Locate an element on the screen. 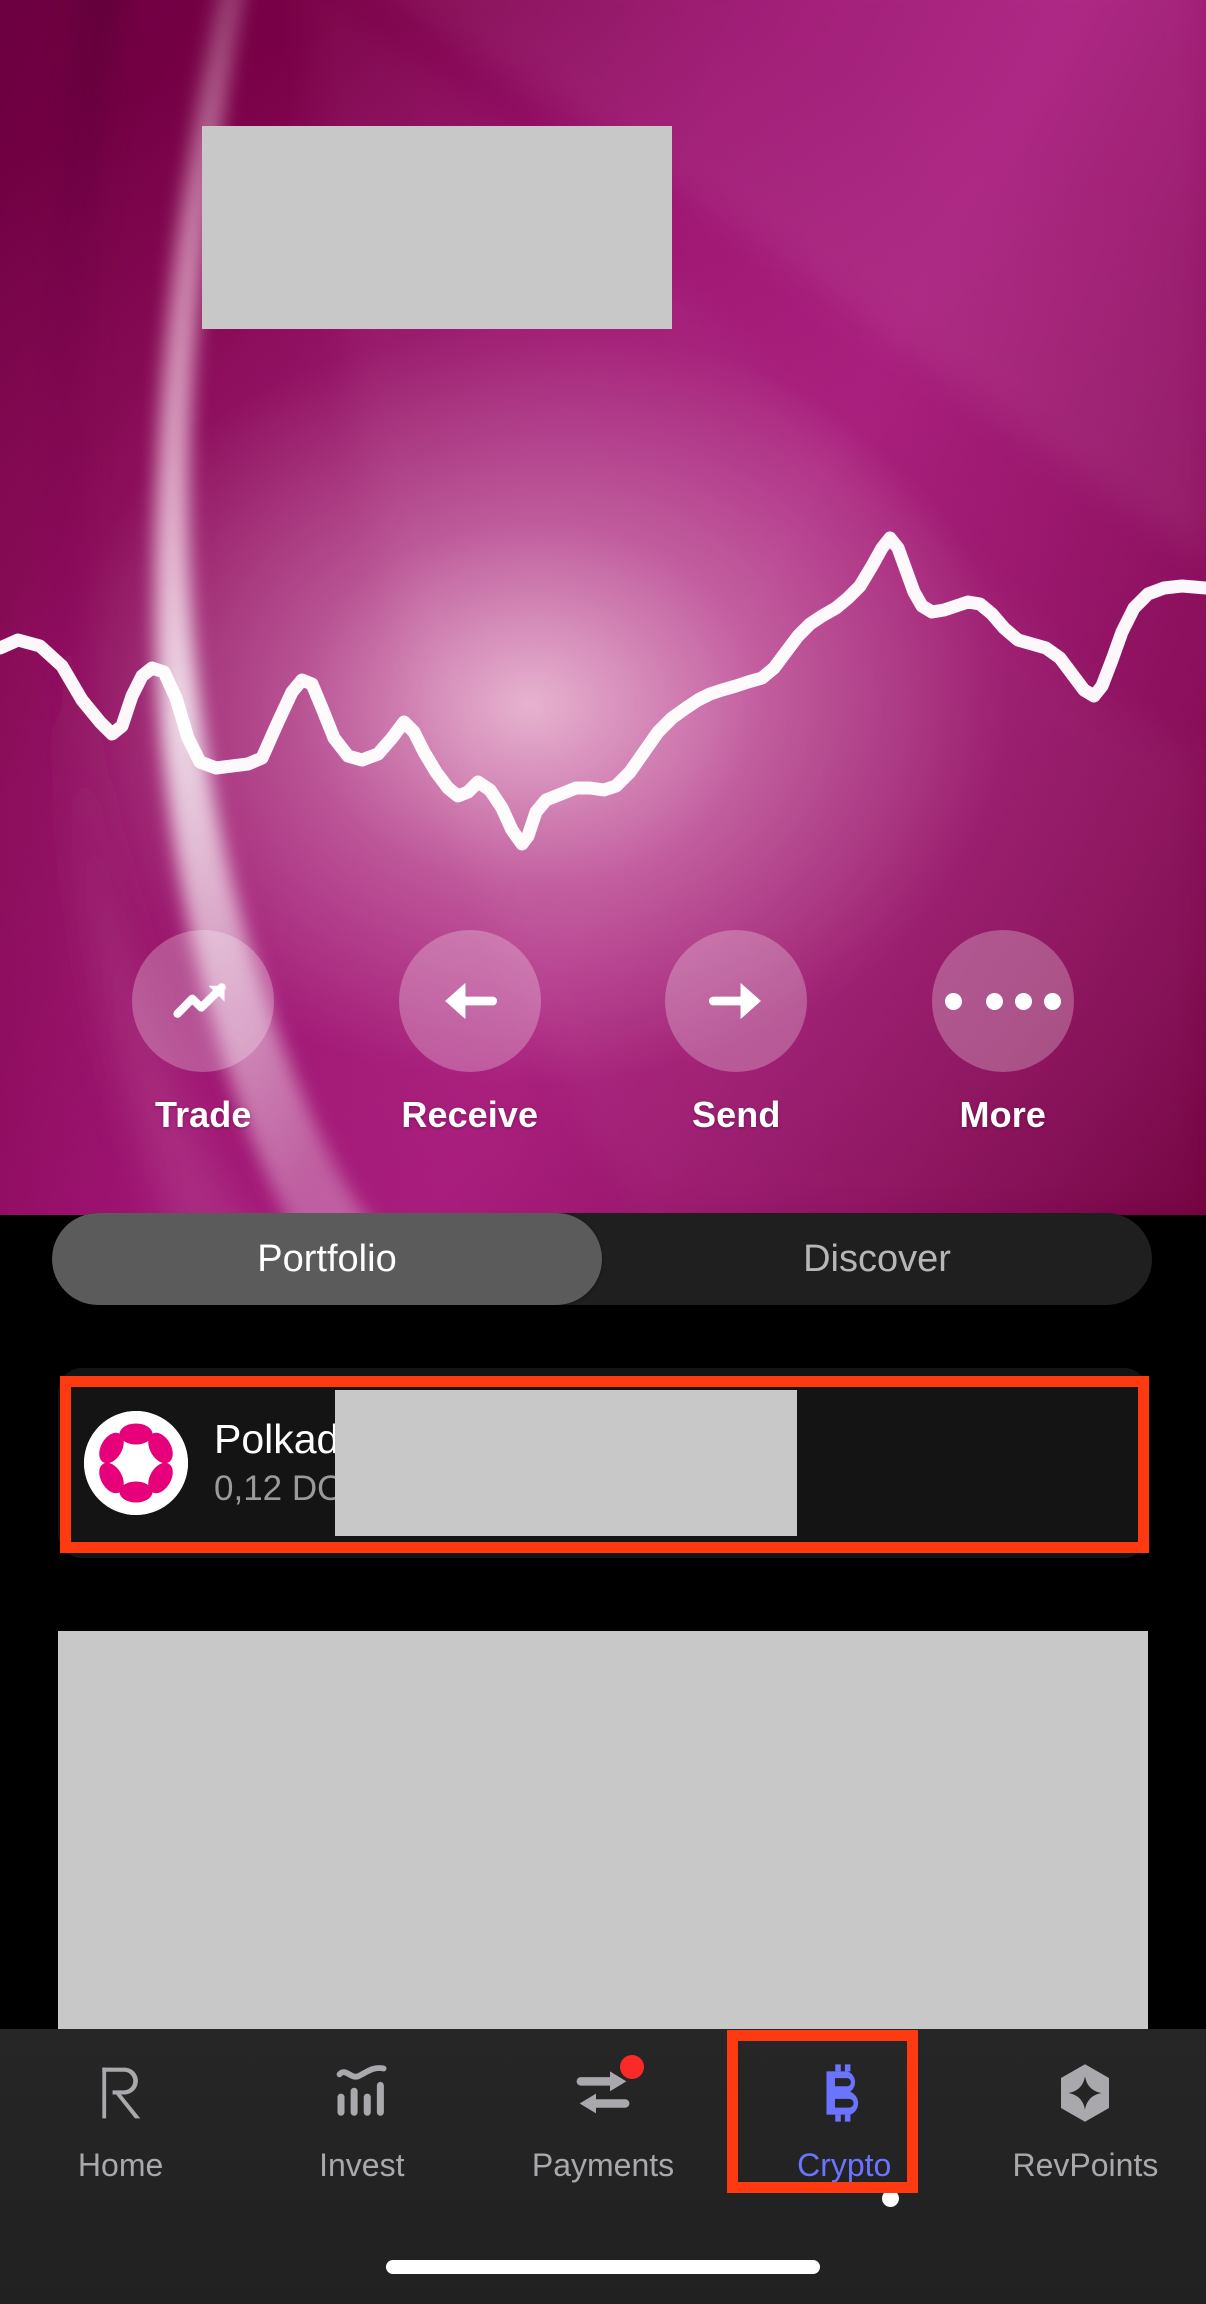 The height and width of the screenshot is (2304, 1206). hexagon-star-icon is located at coordinates (1085, 2093).